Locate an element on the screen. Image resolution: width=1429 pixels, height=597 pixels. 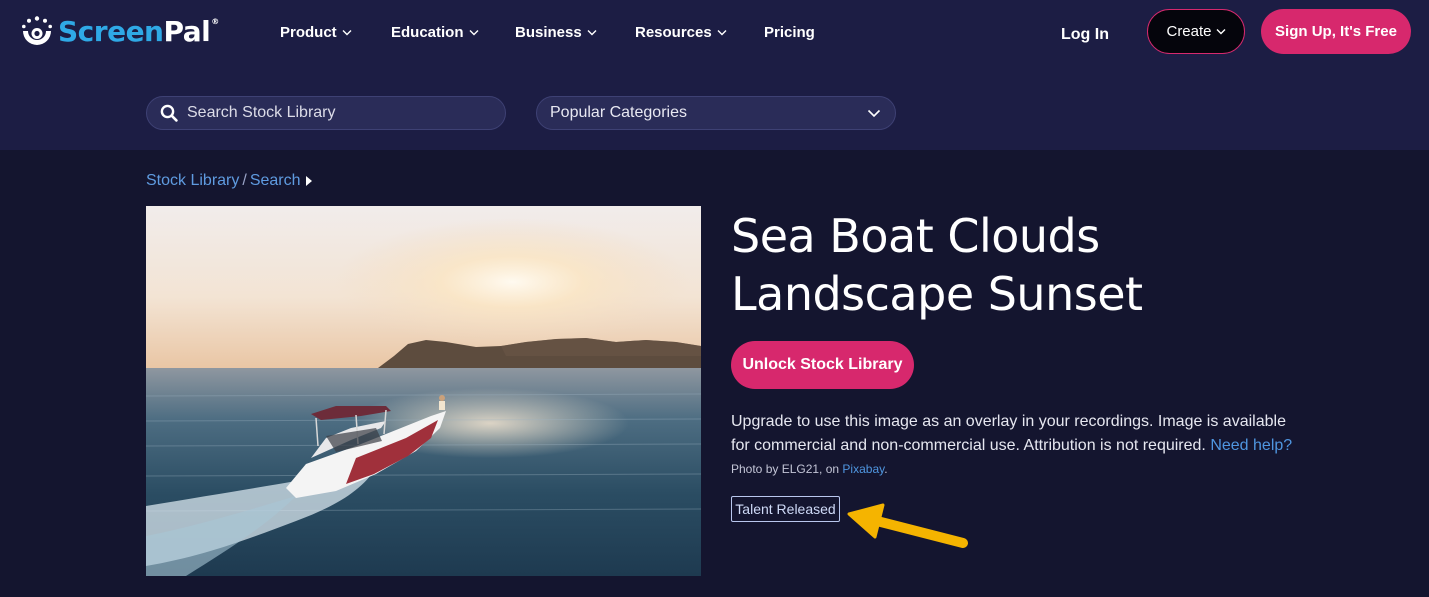
trademark-symbol: ® is located at coordinates (215, 21).